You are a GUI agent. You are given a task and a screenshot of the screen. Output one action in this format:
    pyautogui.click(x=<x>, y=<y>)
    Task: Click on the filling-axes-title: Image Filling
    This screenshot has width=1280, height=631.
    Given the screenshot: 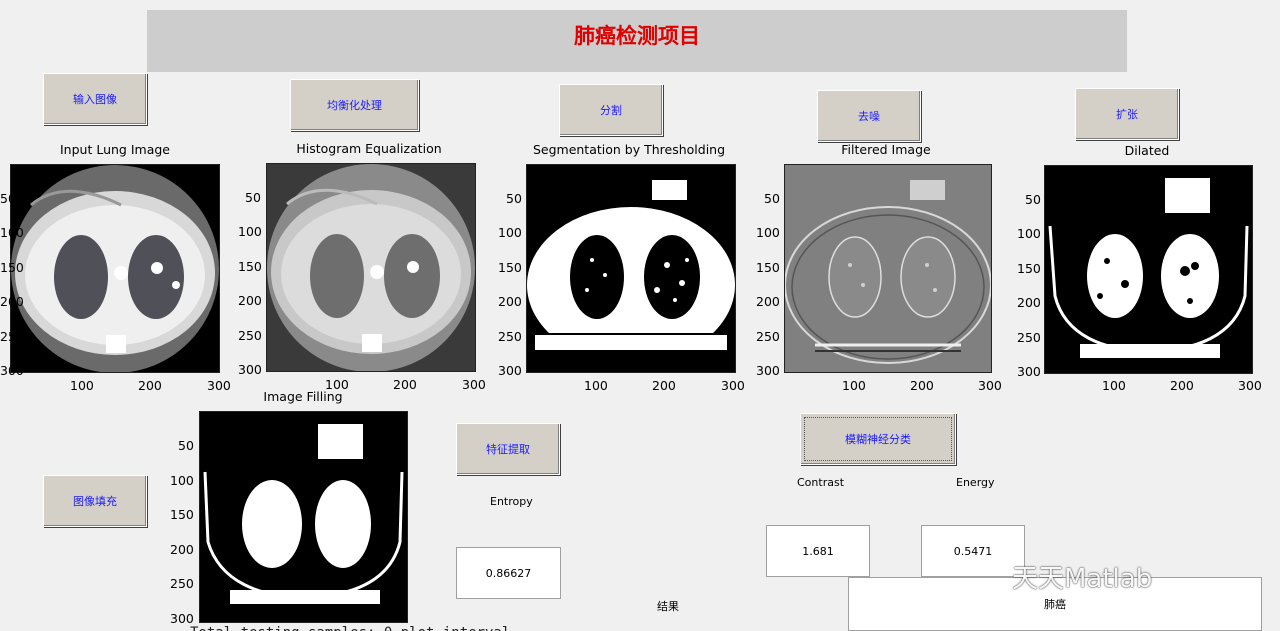 What is the action you would take?
    pyautogui.click(x=303, y=396)
    